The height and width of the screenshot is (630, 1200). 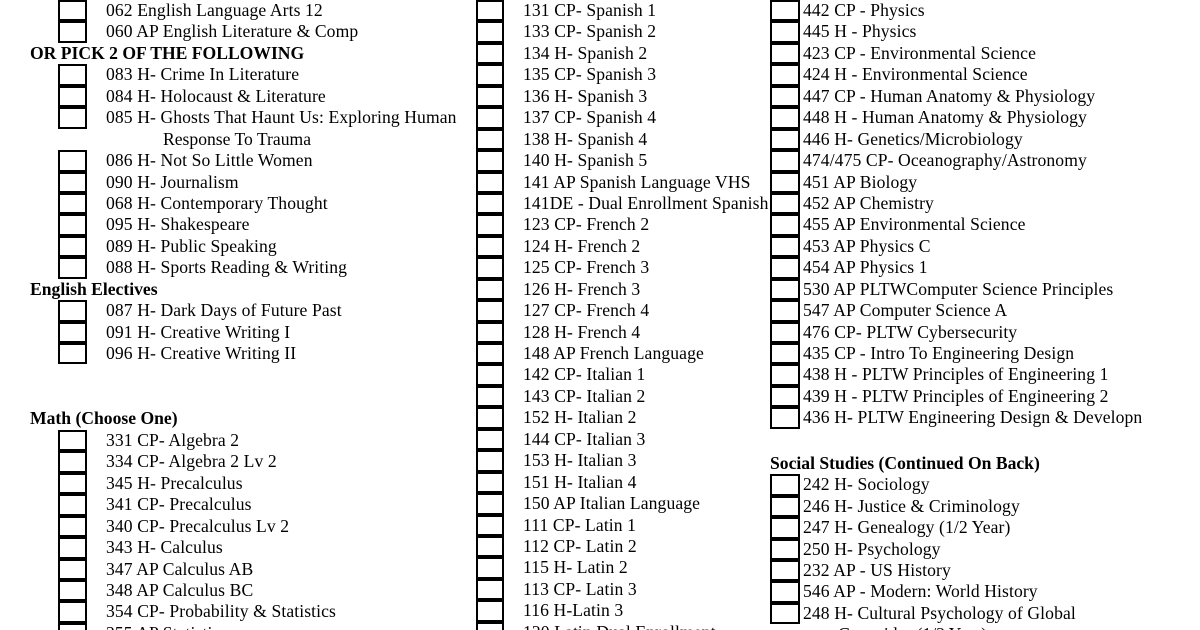 I want to click on course-option-row: 474/475 CP- Oceanography/Astronomy, so click(x=981, y=161).